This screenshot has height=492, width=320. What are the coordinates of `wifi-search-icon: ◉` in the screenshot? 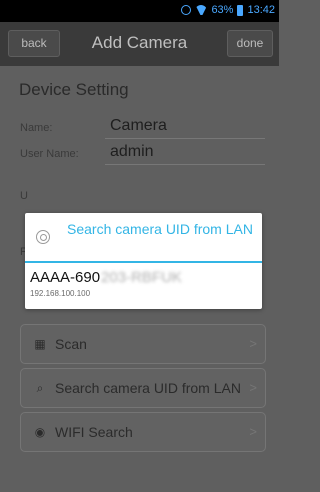 It's located at (40, 432).